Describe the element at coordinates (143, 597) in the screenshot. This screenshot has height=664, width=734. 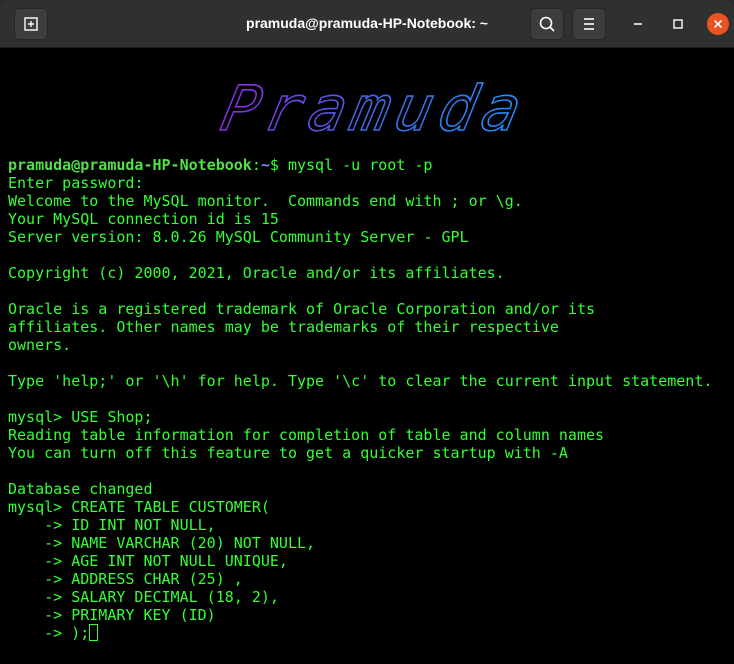
I see `output-line: -> SALARY DECIMAL (18, 2),` at that location.